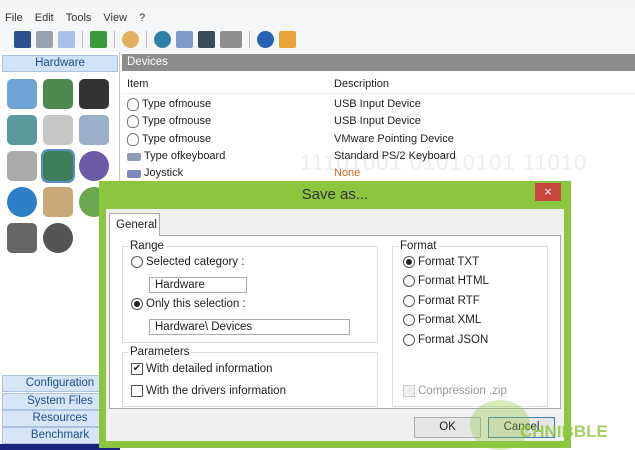 Image resolution: width=635 pixels, height=450 pixels. Describe the element at coordinates (94, 130) in the screenshot. I see `disk-icon` at that location.